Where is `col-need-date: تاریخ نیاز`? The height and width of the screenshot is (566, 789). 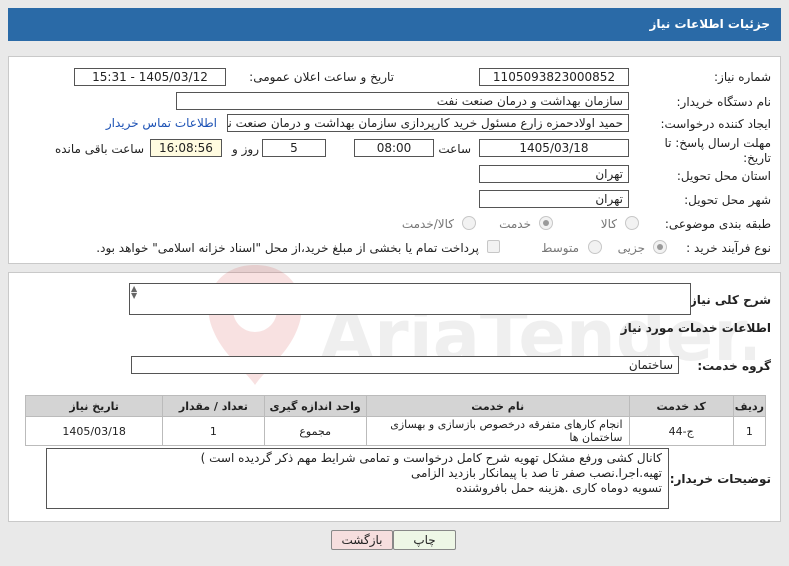
col-need-date: تاریخ نیاز is located at coordinates (94, 406).